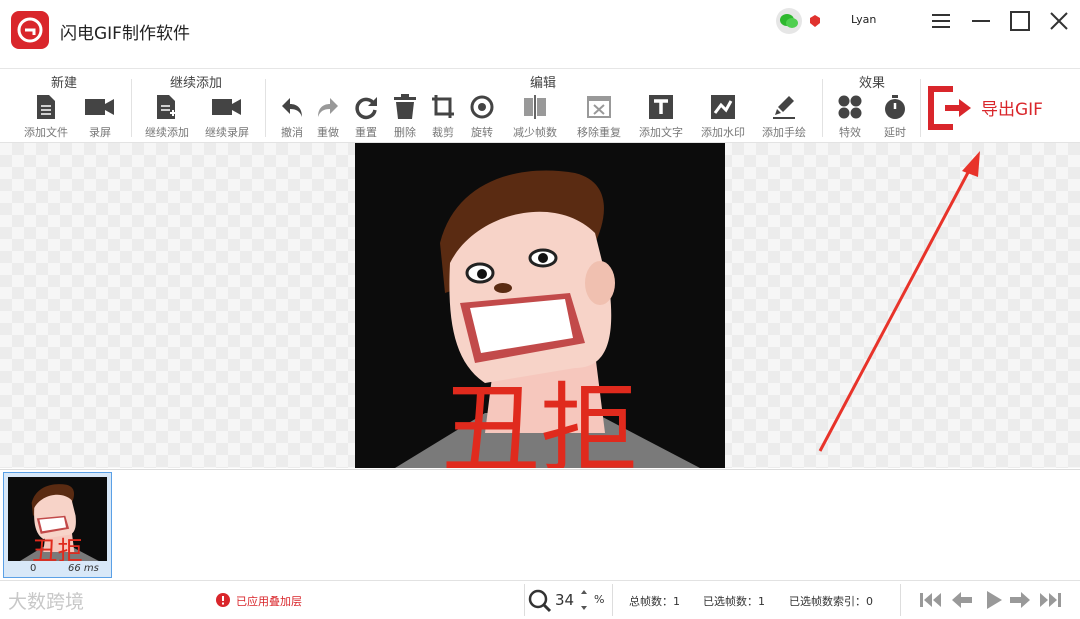 This screenshot has height=619, width=1080. I want to click on frame-thumbnail: 丑拒 0 66 ms, so click(57, 525).